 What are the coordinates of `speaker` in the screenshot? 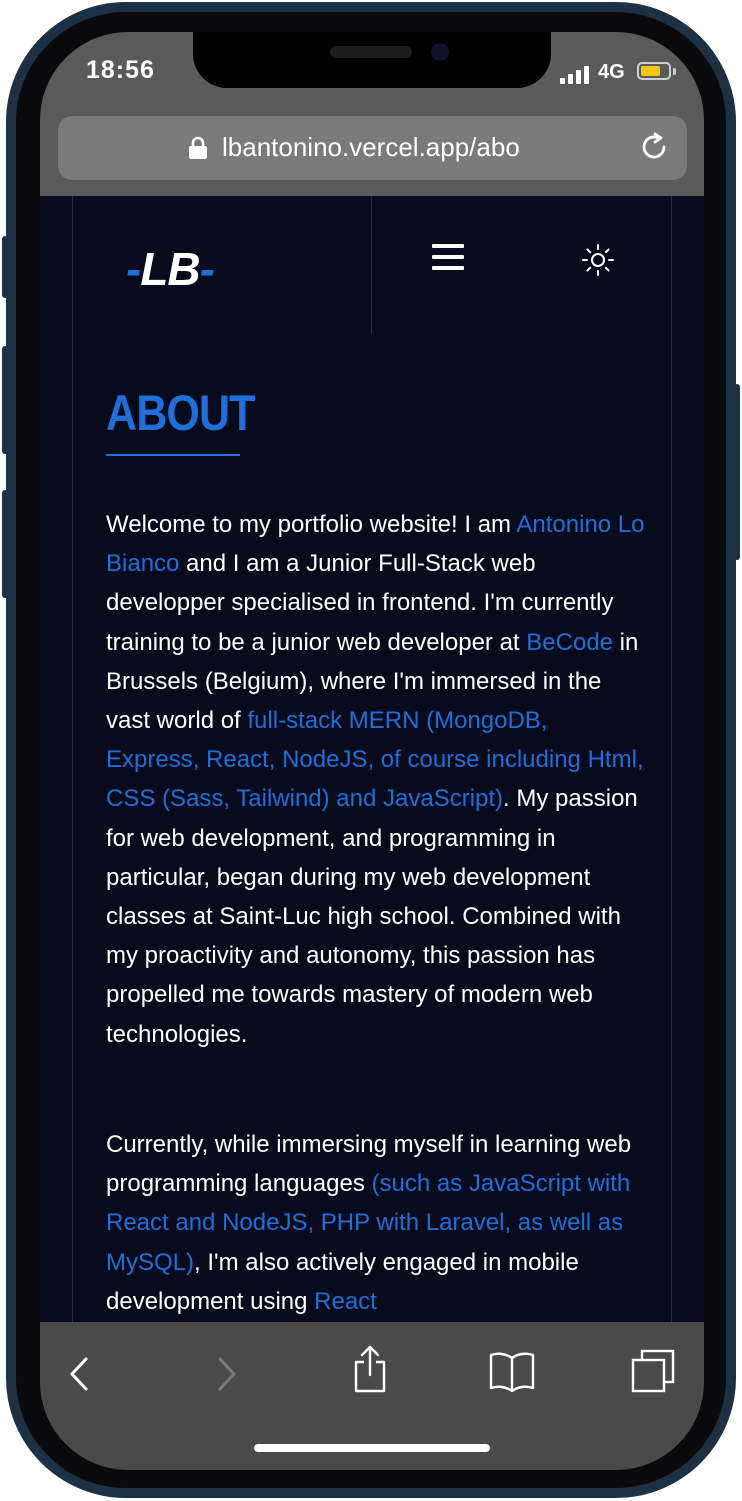 It's located at (371, 52).